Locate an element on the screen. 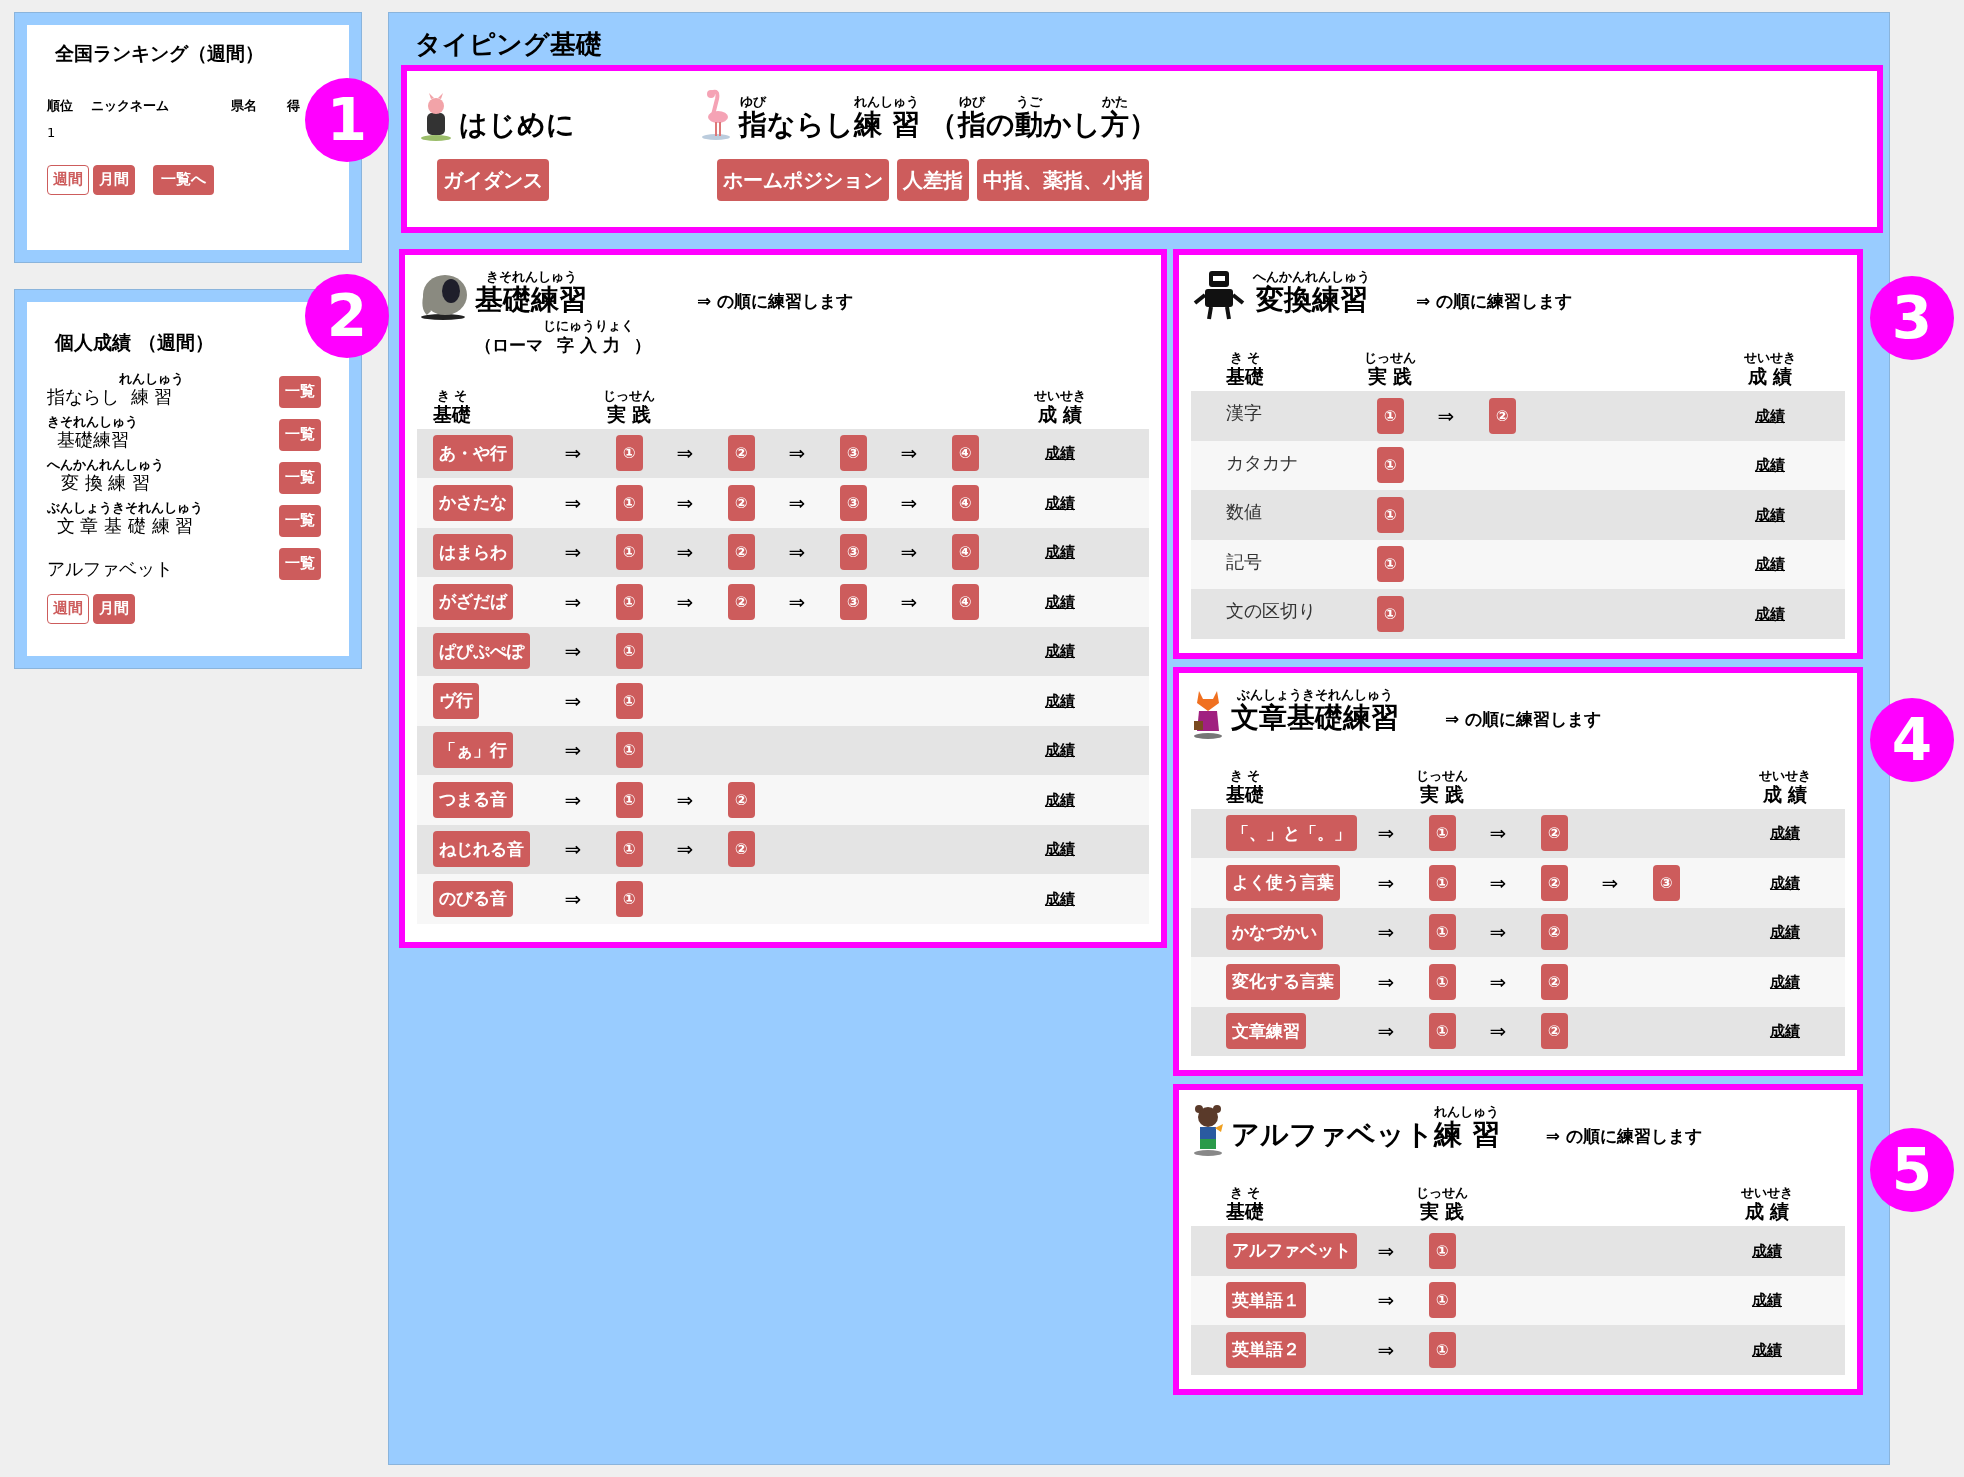 The image size is (1964, 1477). lesson-button: 「、」と「。」 is located at coordinates (1291, 833).